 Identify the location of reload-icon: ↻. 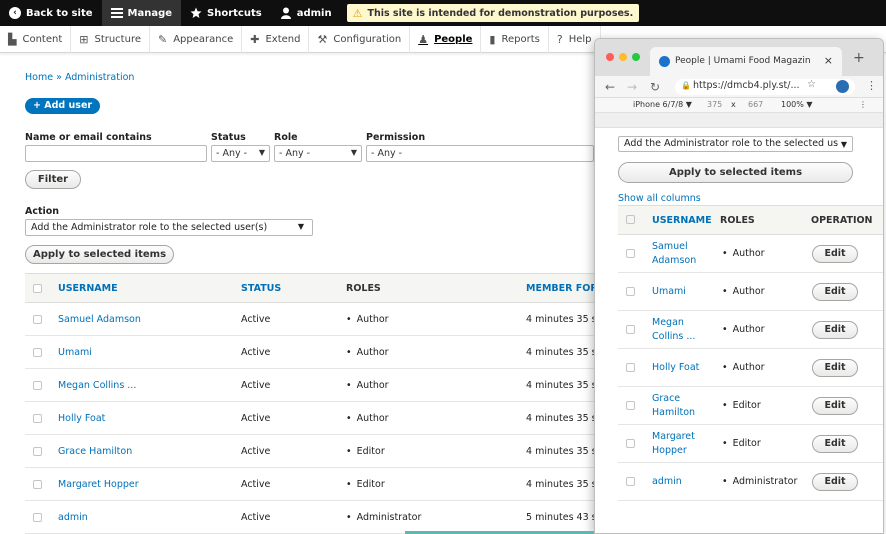
(655, 87).